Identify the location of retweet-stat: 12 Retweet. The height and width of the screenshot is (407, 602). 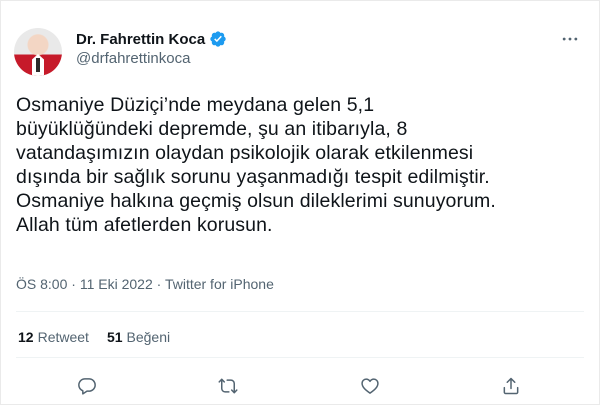
(53, 337).